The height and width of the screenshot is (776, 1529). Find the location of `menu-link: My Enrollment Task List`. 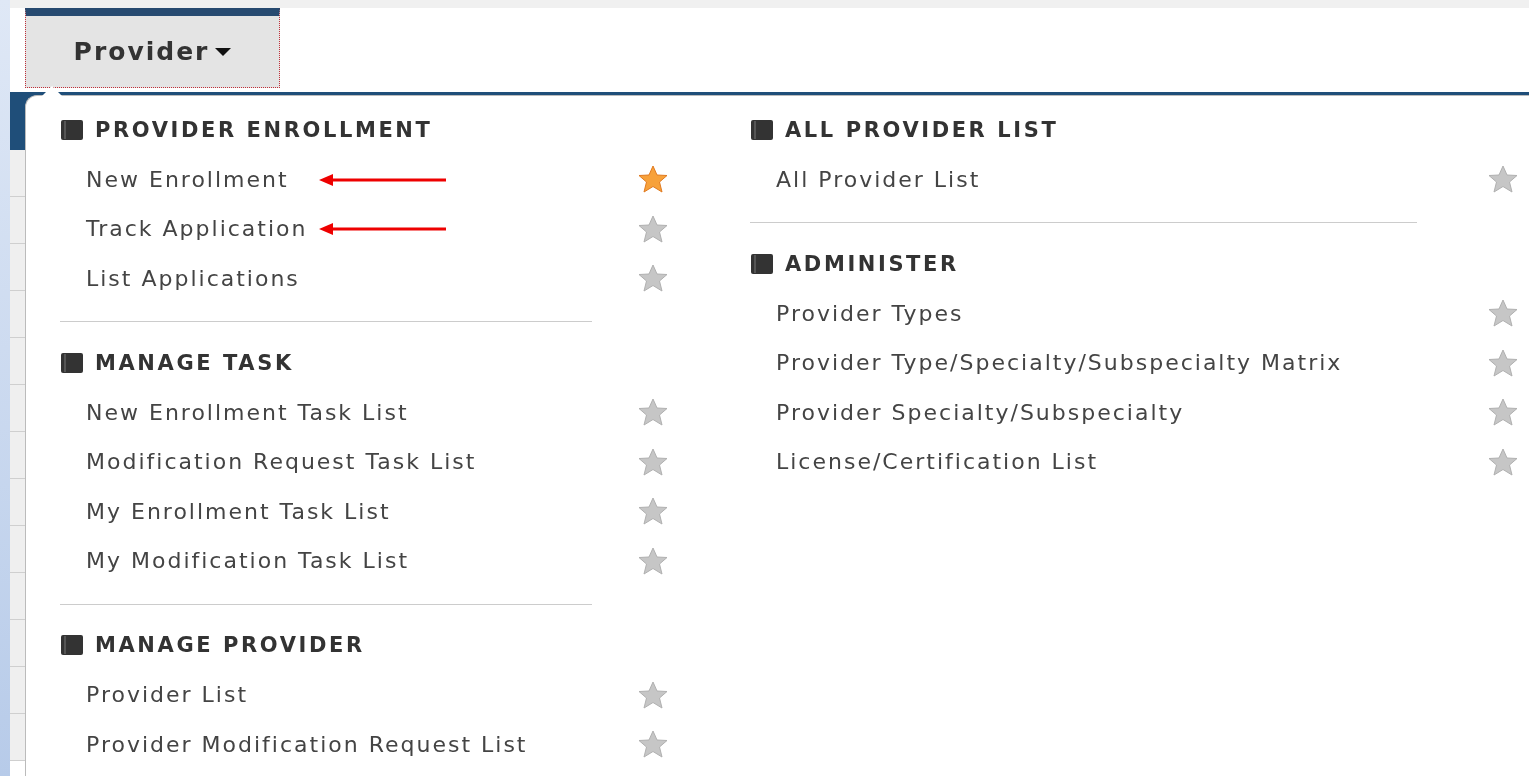

menu-link: My Enrollment Task List is located at coordinates (238, 511).